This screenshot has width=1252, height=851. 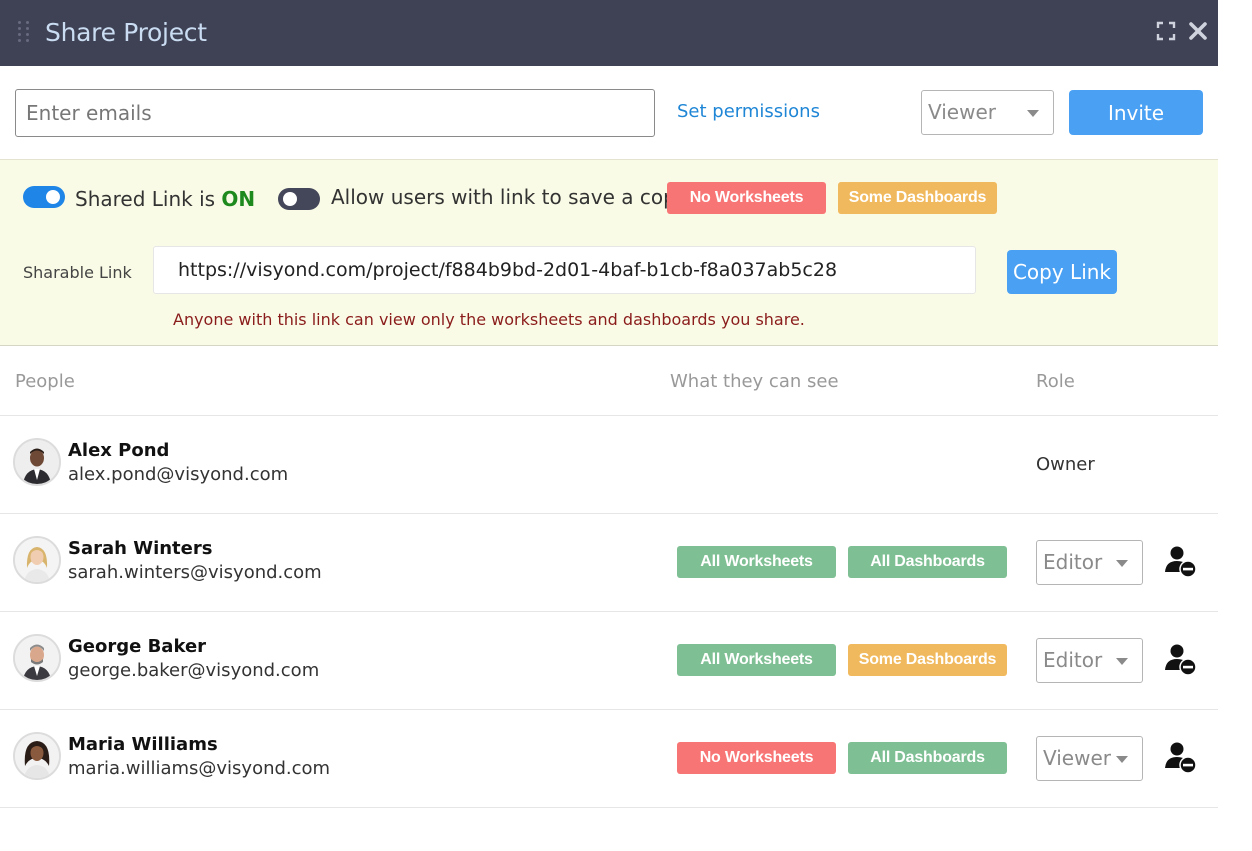 What do you see at coordinates (126, 32) in the screenshot?
I see `dialog-title: Share Project` at bounding box center [126, 32].